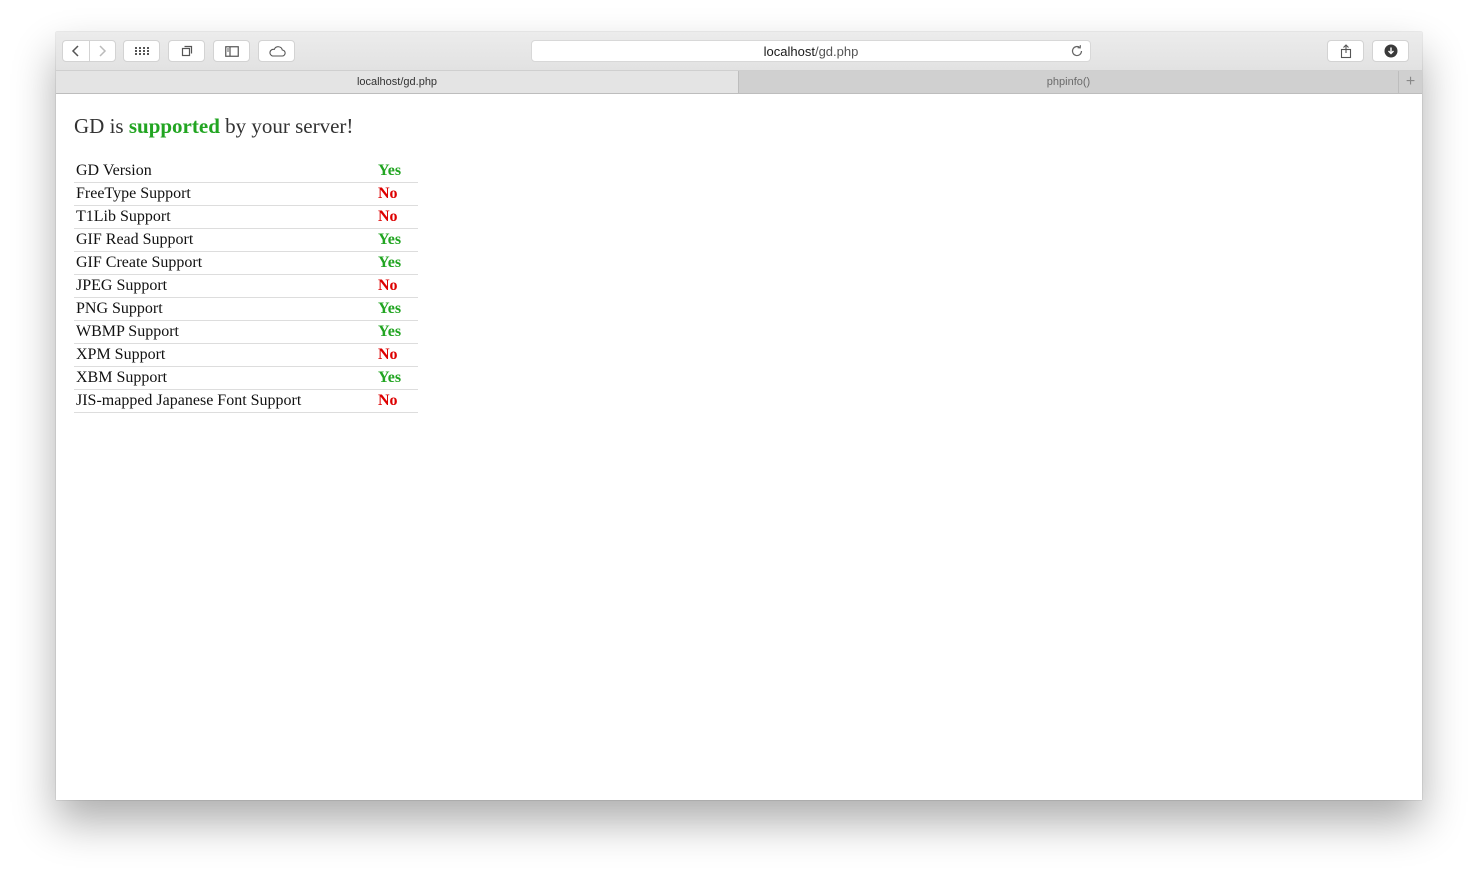 The height and width of the screenshot is (880, 1478). I want to click on table-row: GD Version Yes, so click(246, 171).